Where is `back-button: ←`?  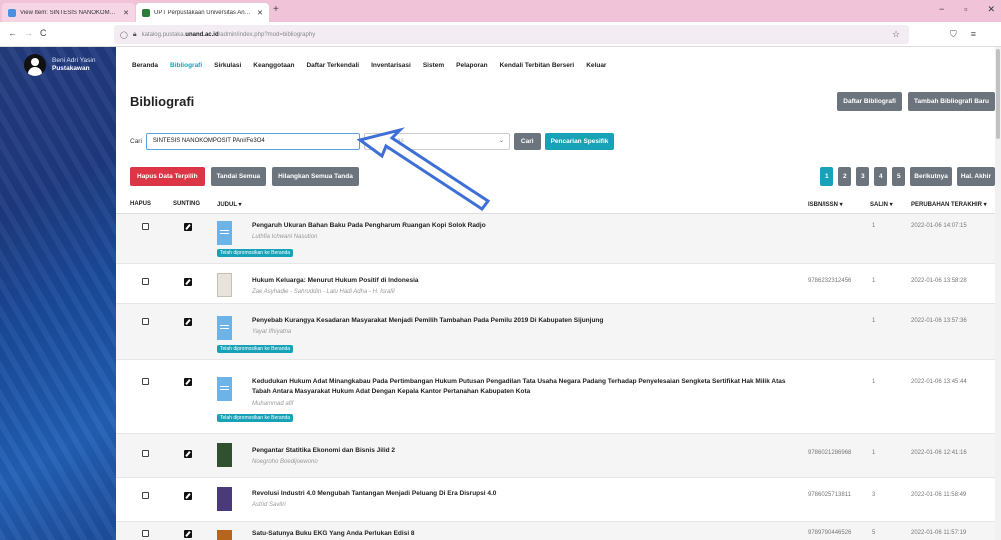
back-button: ← is located at coordinates (12, 33).